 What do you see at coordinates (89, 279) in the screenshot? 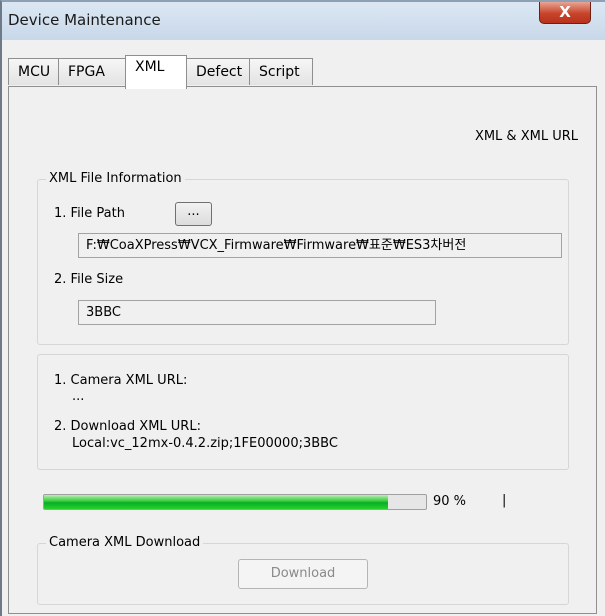
I see `file-size-label: 2. File Size` at bounding box center [89, 279].